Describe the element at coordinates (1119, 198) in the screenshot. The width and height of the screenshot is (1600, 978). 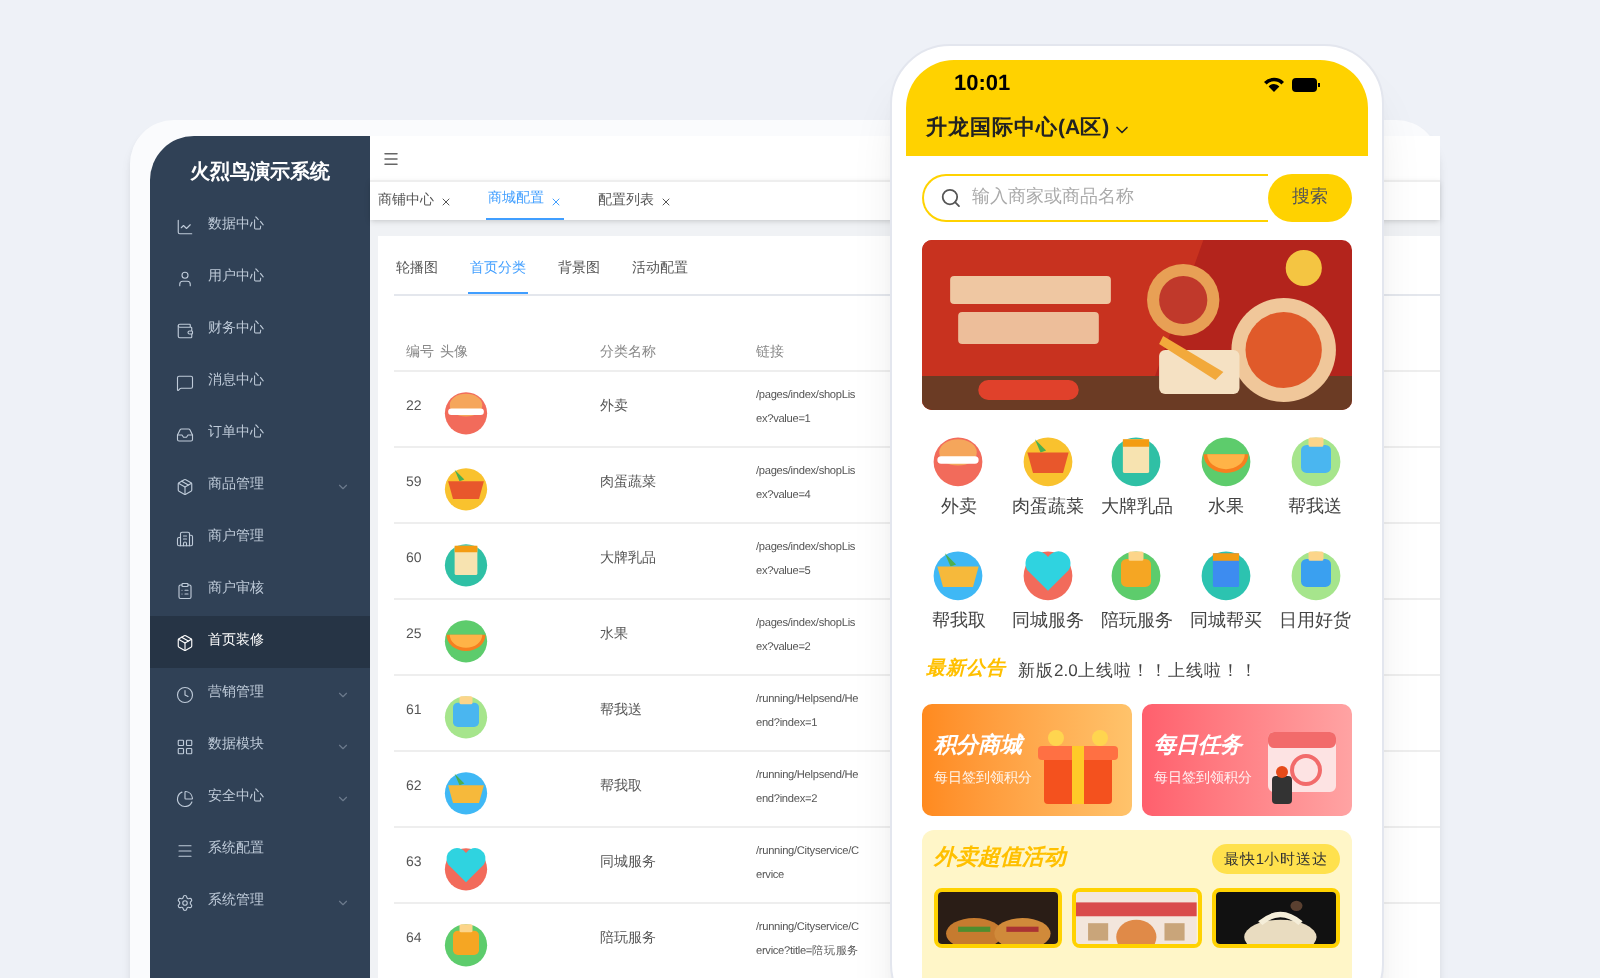
I see `search-field: 输入商家或商品名称` at that location.